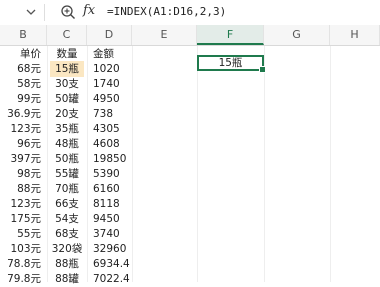 The height and width of the screenshot is (287, 380). What do you see at coordinates (67, 219) in the screenshot?
I see `cell: 54支` at bounding box center [67, 219].